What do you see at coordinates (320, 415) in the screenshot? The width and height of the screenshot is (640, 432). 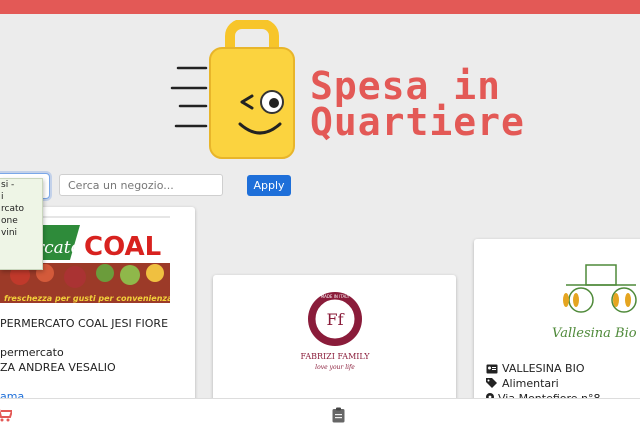 I see `bottom-nav` at bounding box center [320, 415].